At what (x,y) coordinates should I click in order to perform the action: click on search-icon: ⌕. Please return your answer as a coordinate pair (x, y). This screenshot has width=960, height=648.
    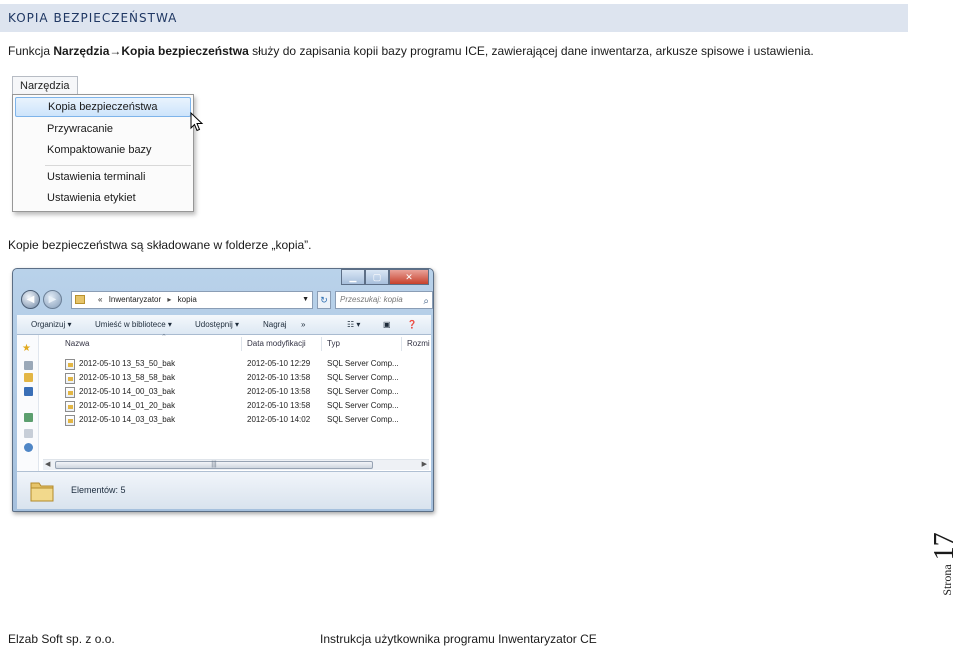
    Looking at the image, I should click on (426, 302).